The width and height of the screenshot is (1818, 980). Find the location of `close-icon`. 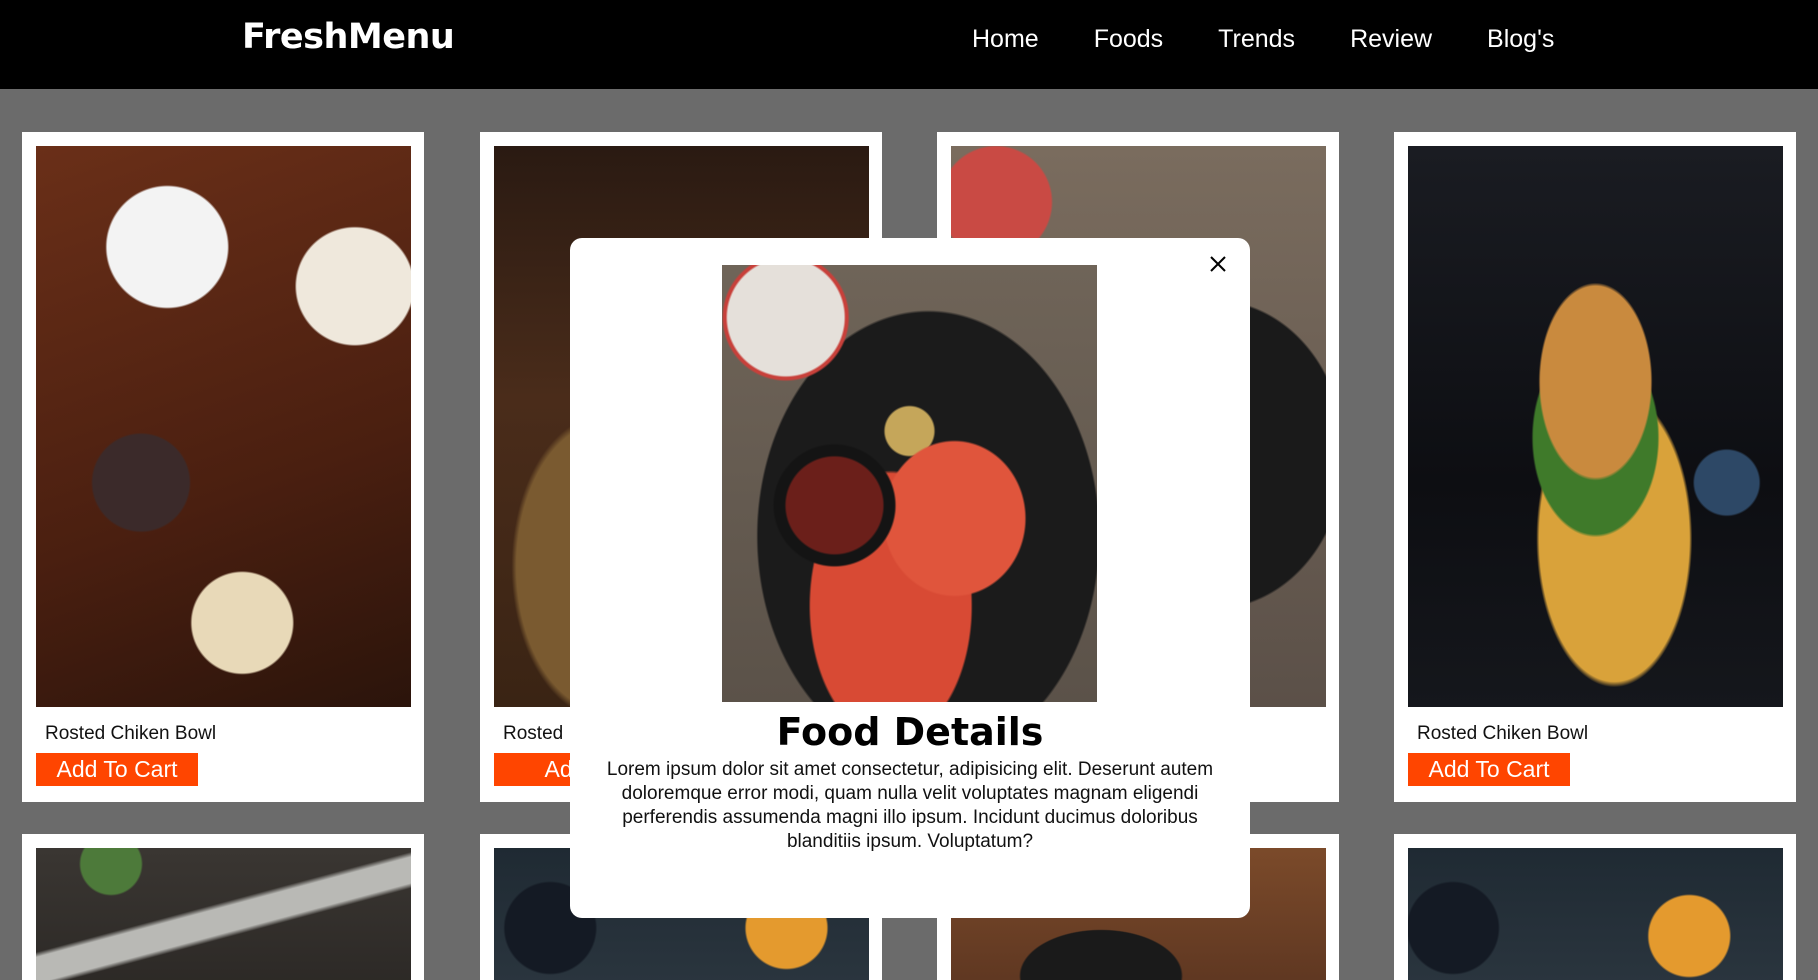

close-icon is located at coordinates (1218, 264).